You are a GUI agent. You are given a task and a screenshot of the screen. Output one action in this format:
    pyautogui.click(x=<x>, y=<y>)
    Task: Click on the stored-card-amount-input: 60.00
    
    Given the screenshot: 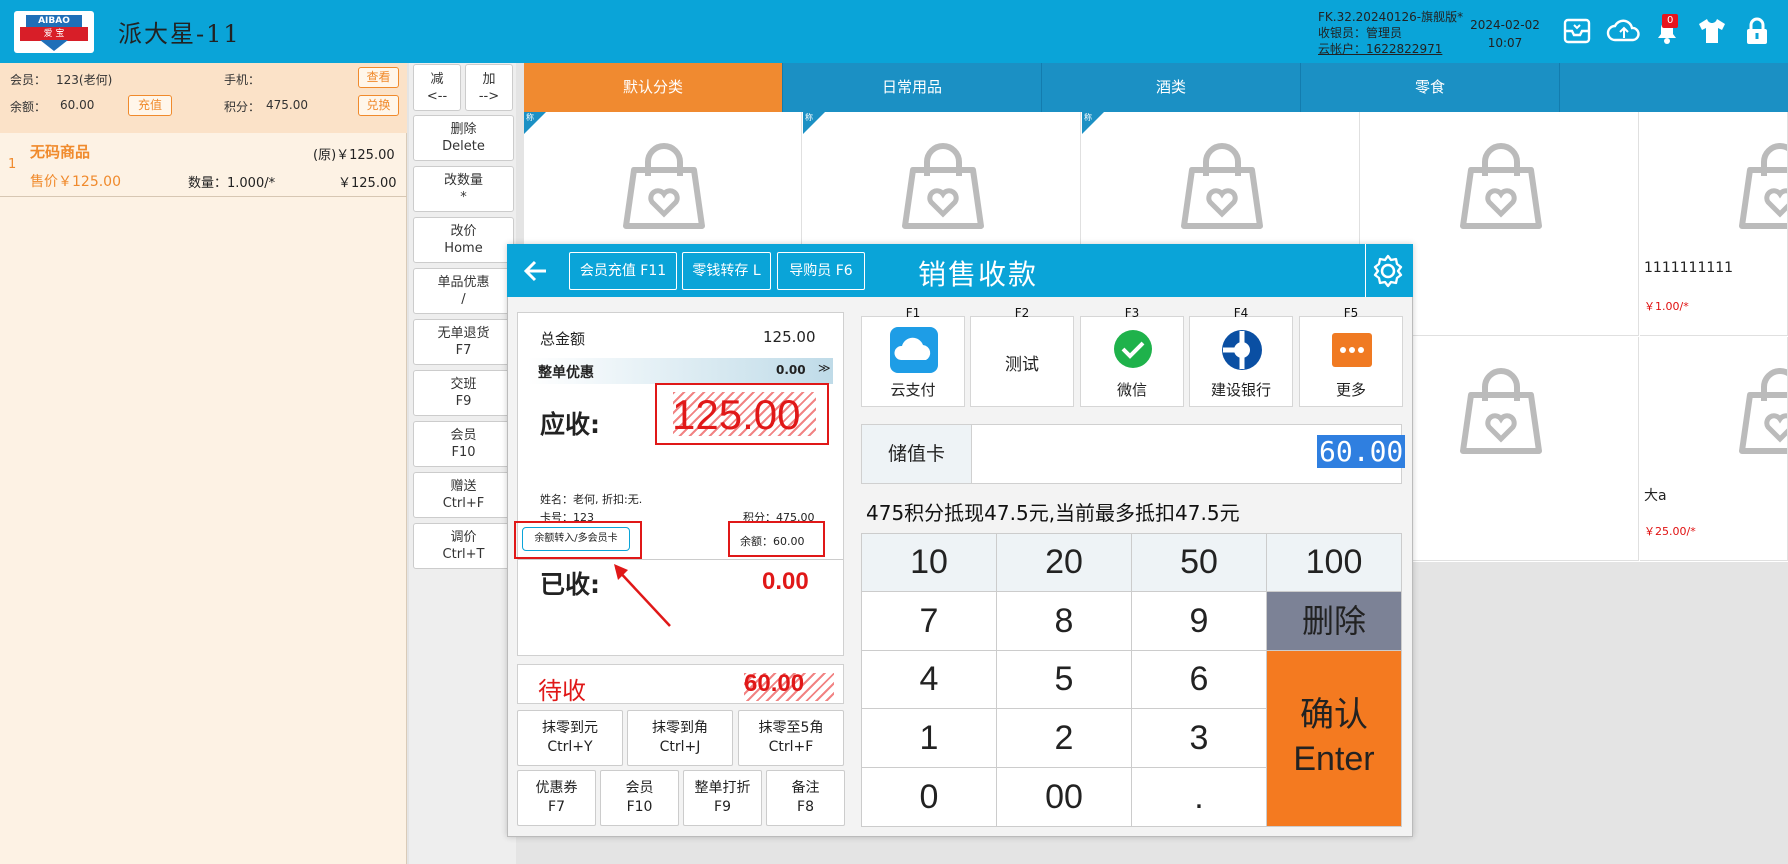 What is the action you would take?
    pyautogui.click(x=1361, y=451)
    